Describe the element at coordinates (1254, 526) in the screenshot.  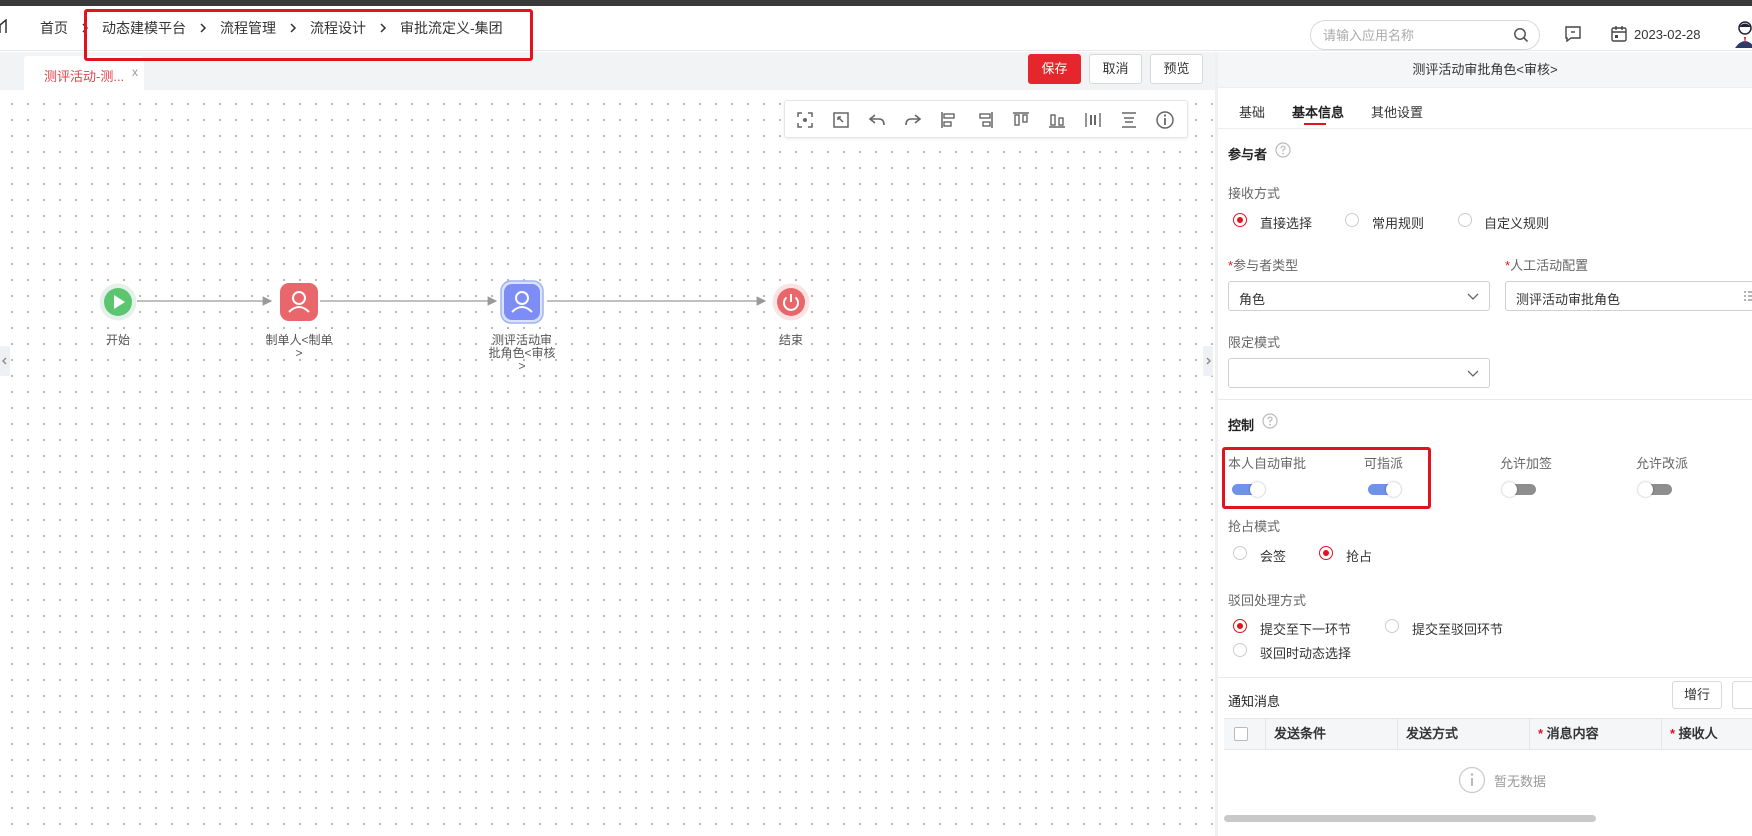
I see `grab-mode-label: 抢占模式` at that location.